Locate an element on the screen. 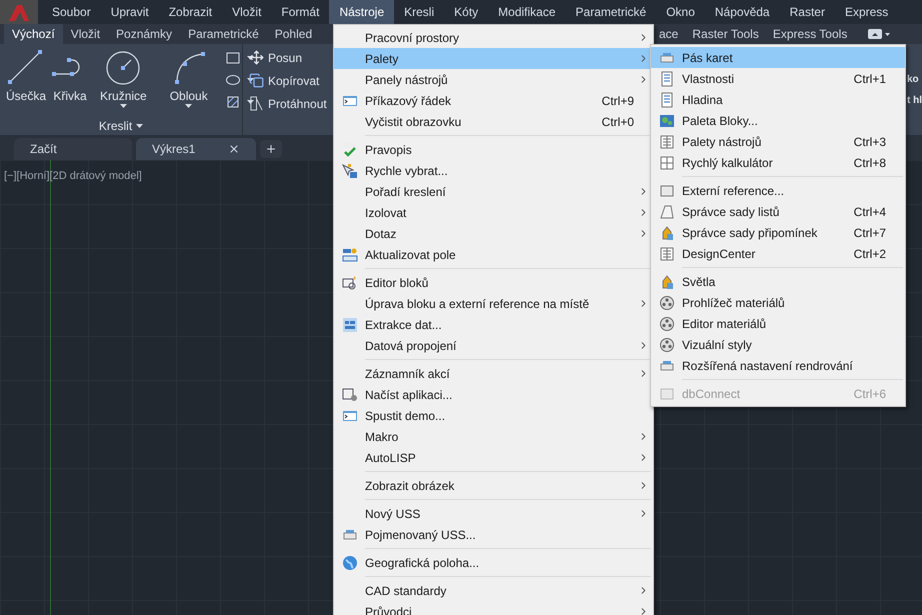  ribbon-label: ko is located at coordinates (913, 80).